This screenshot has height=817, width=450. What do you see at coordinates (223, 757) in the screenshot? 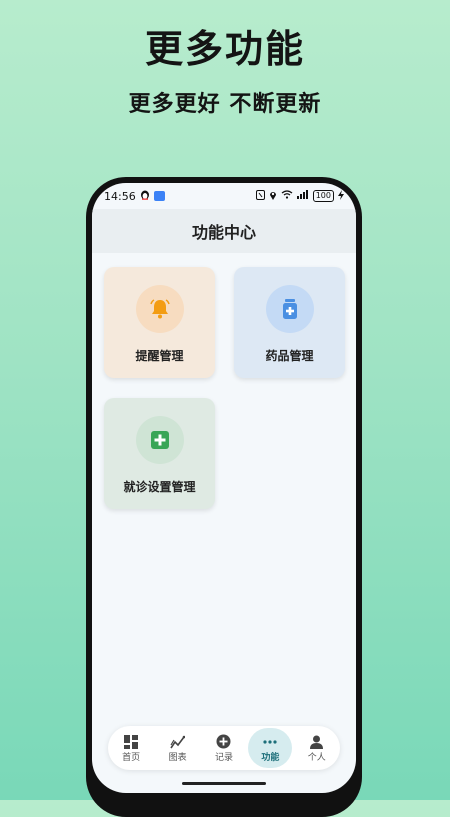
I see `tab-label: 记录` at bounding box center [223, 757].